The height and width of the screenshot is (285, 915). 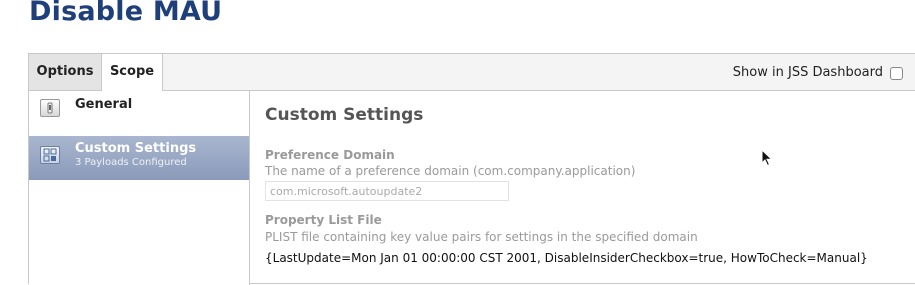 What do you see at coordinates (104, 104) in the screenshot?
I see `sidebar-item-label: General` at bounding box center [104, 104].